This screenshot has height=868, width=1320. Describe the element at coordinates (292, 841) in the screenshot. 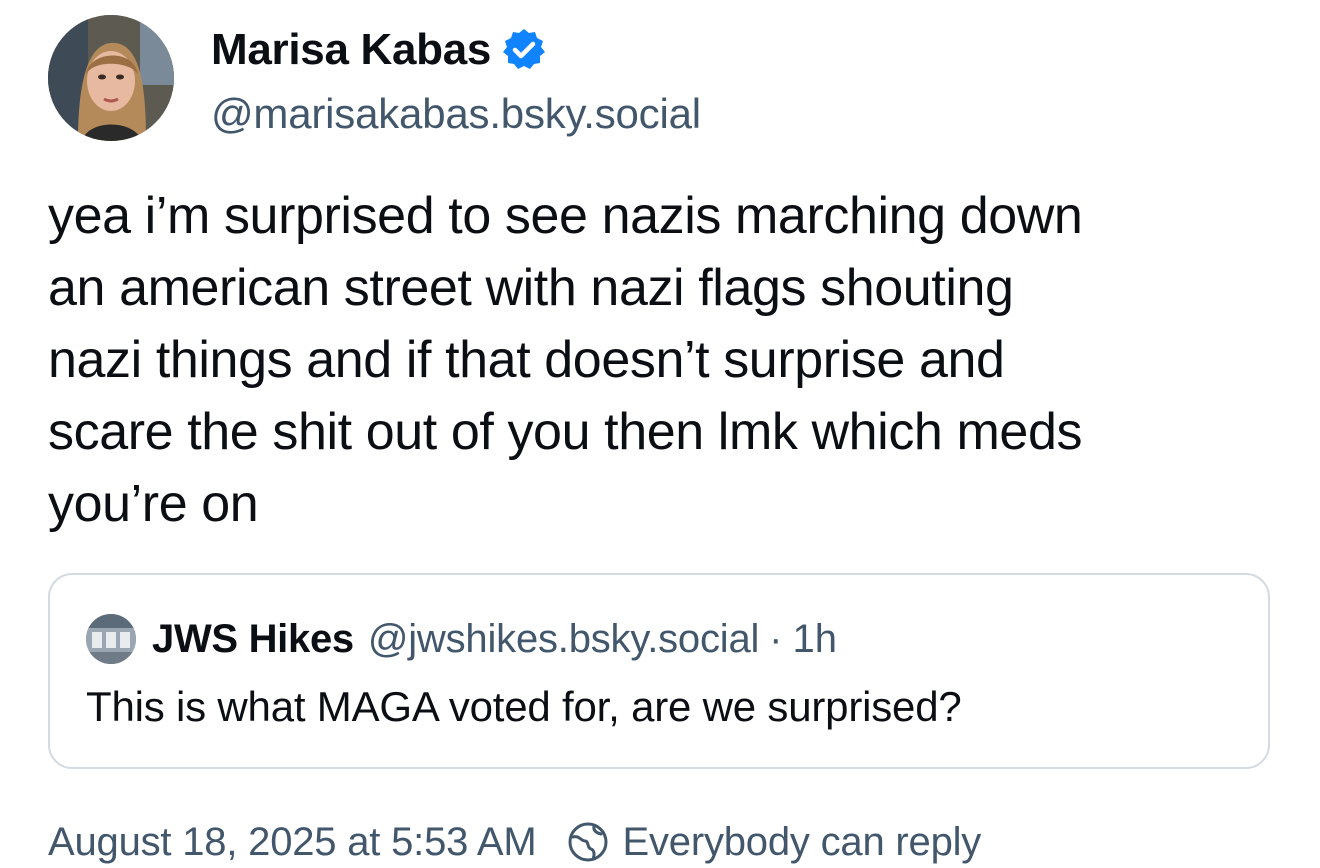

I see `post-timestamp: August 18, 2025 at 5:53 AM` at that location.